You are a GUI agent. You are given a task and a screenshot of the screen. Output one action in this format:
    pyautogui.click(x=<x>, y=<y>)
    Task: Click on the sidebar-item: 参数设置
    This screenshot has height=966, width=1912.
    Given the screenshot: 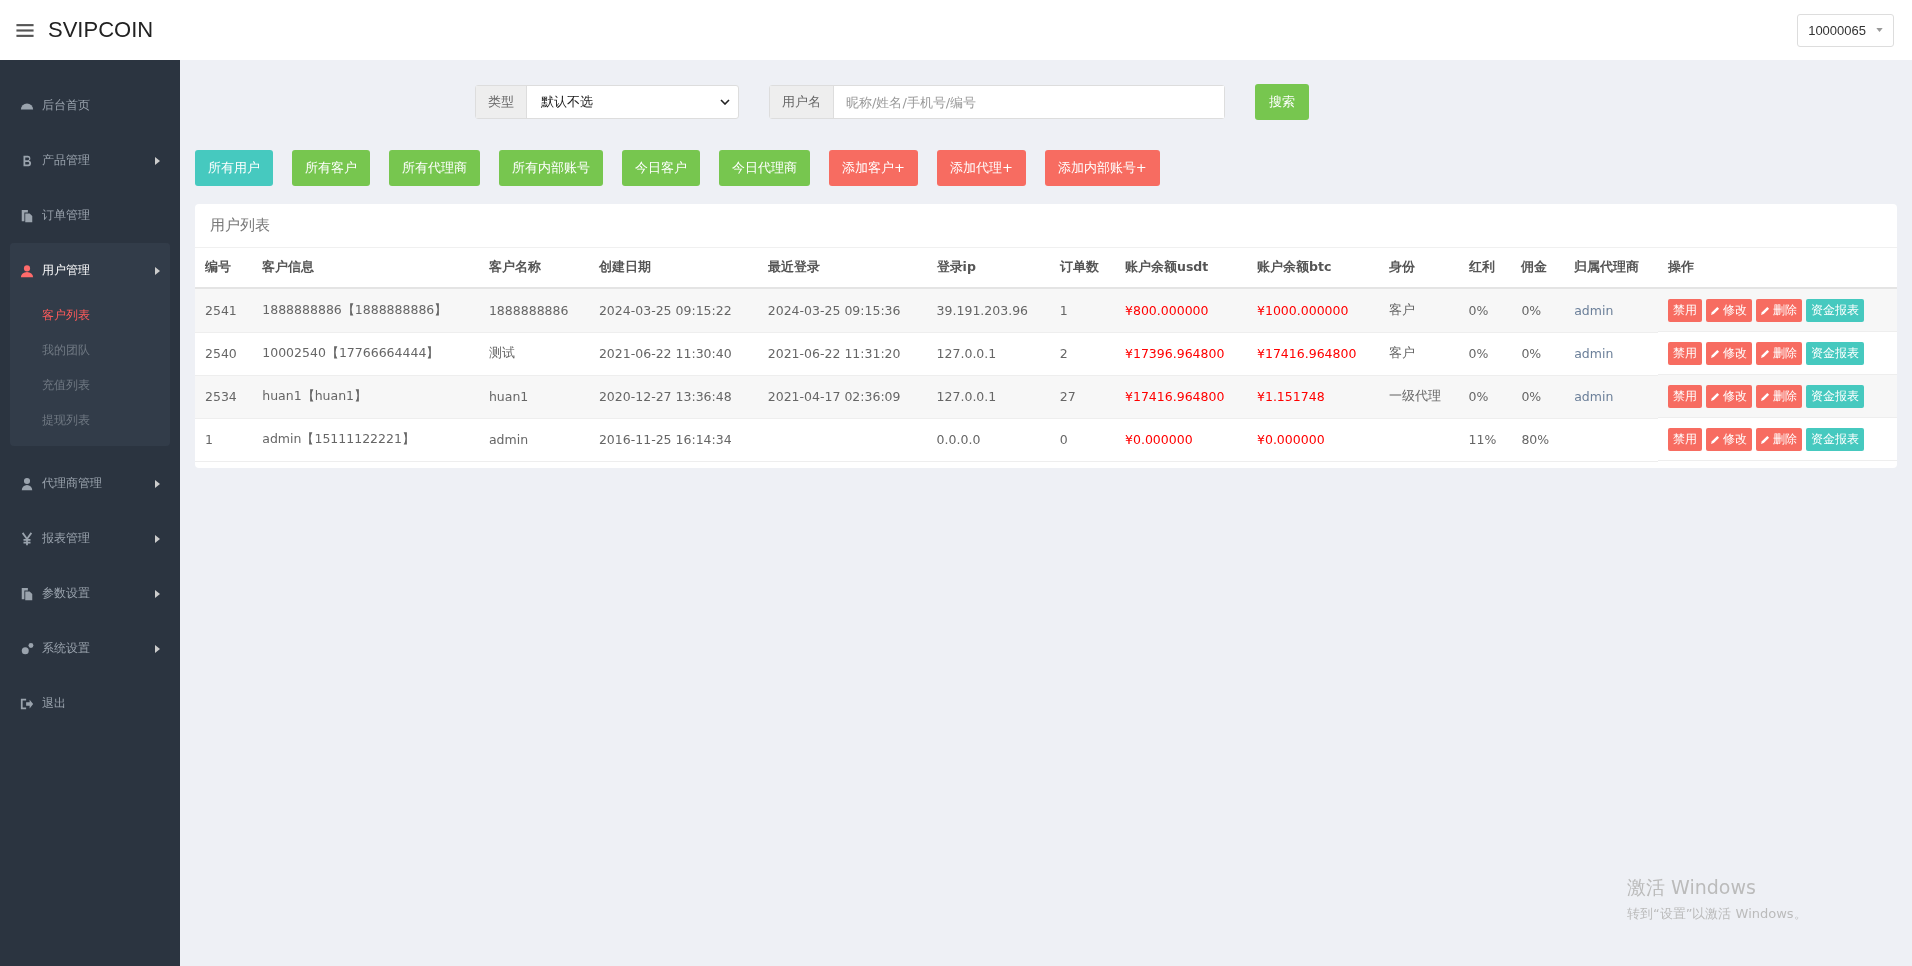 What is the action you would take?
    pyautogui.click(x=90, y=593)
    